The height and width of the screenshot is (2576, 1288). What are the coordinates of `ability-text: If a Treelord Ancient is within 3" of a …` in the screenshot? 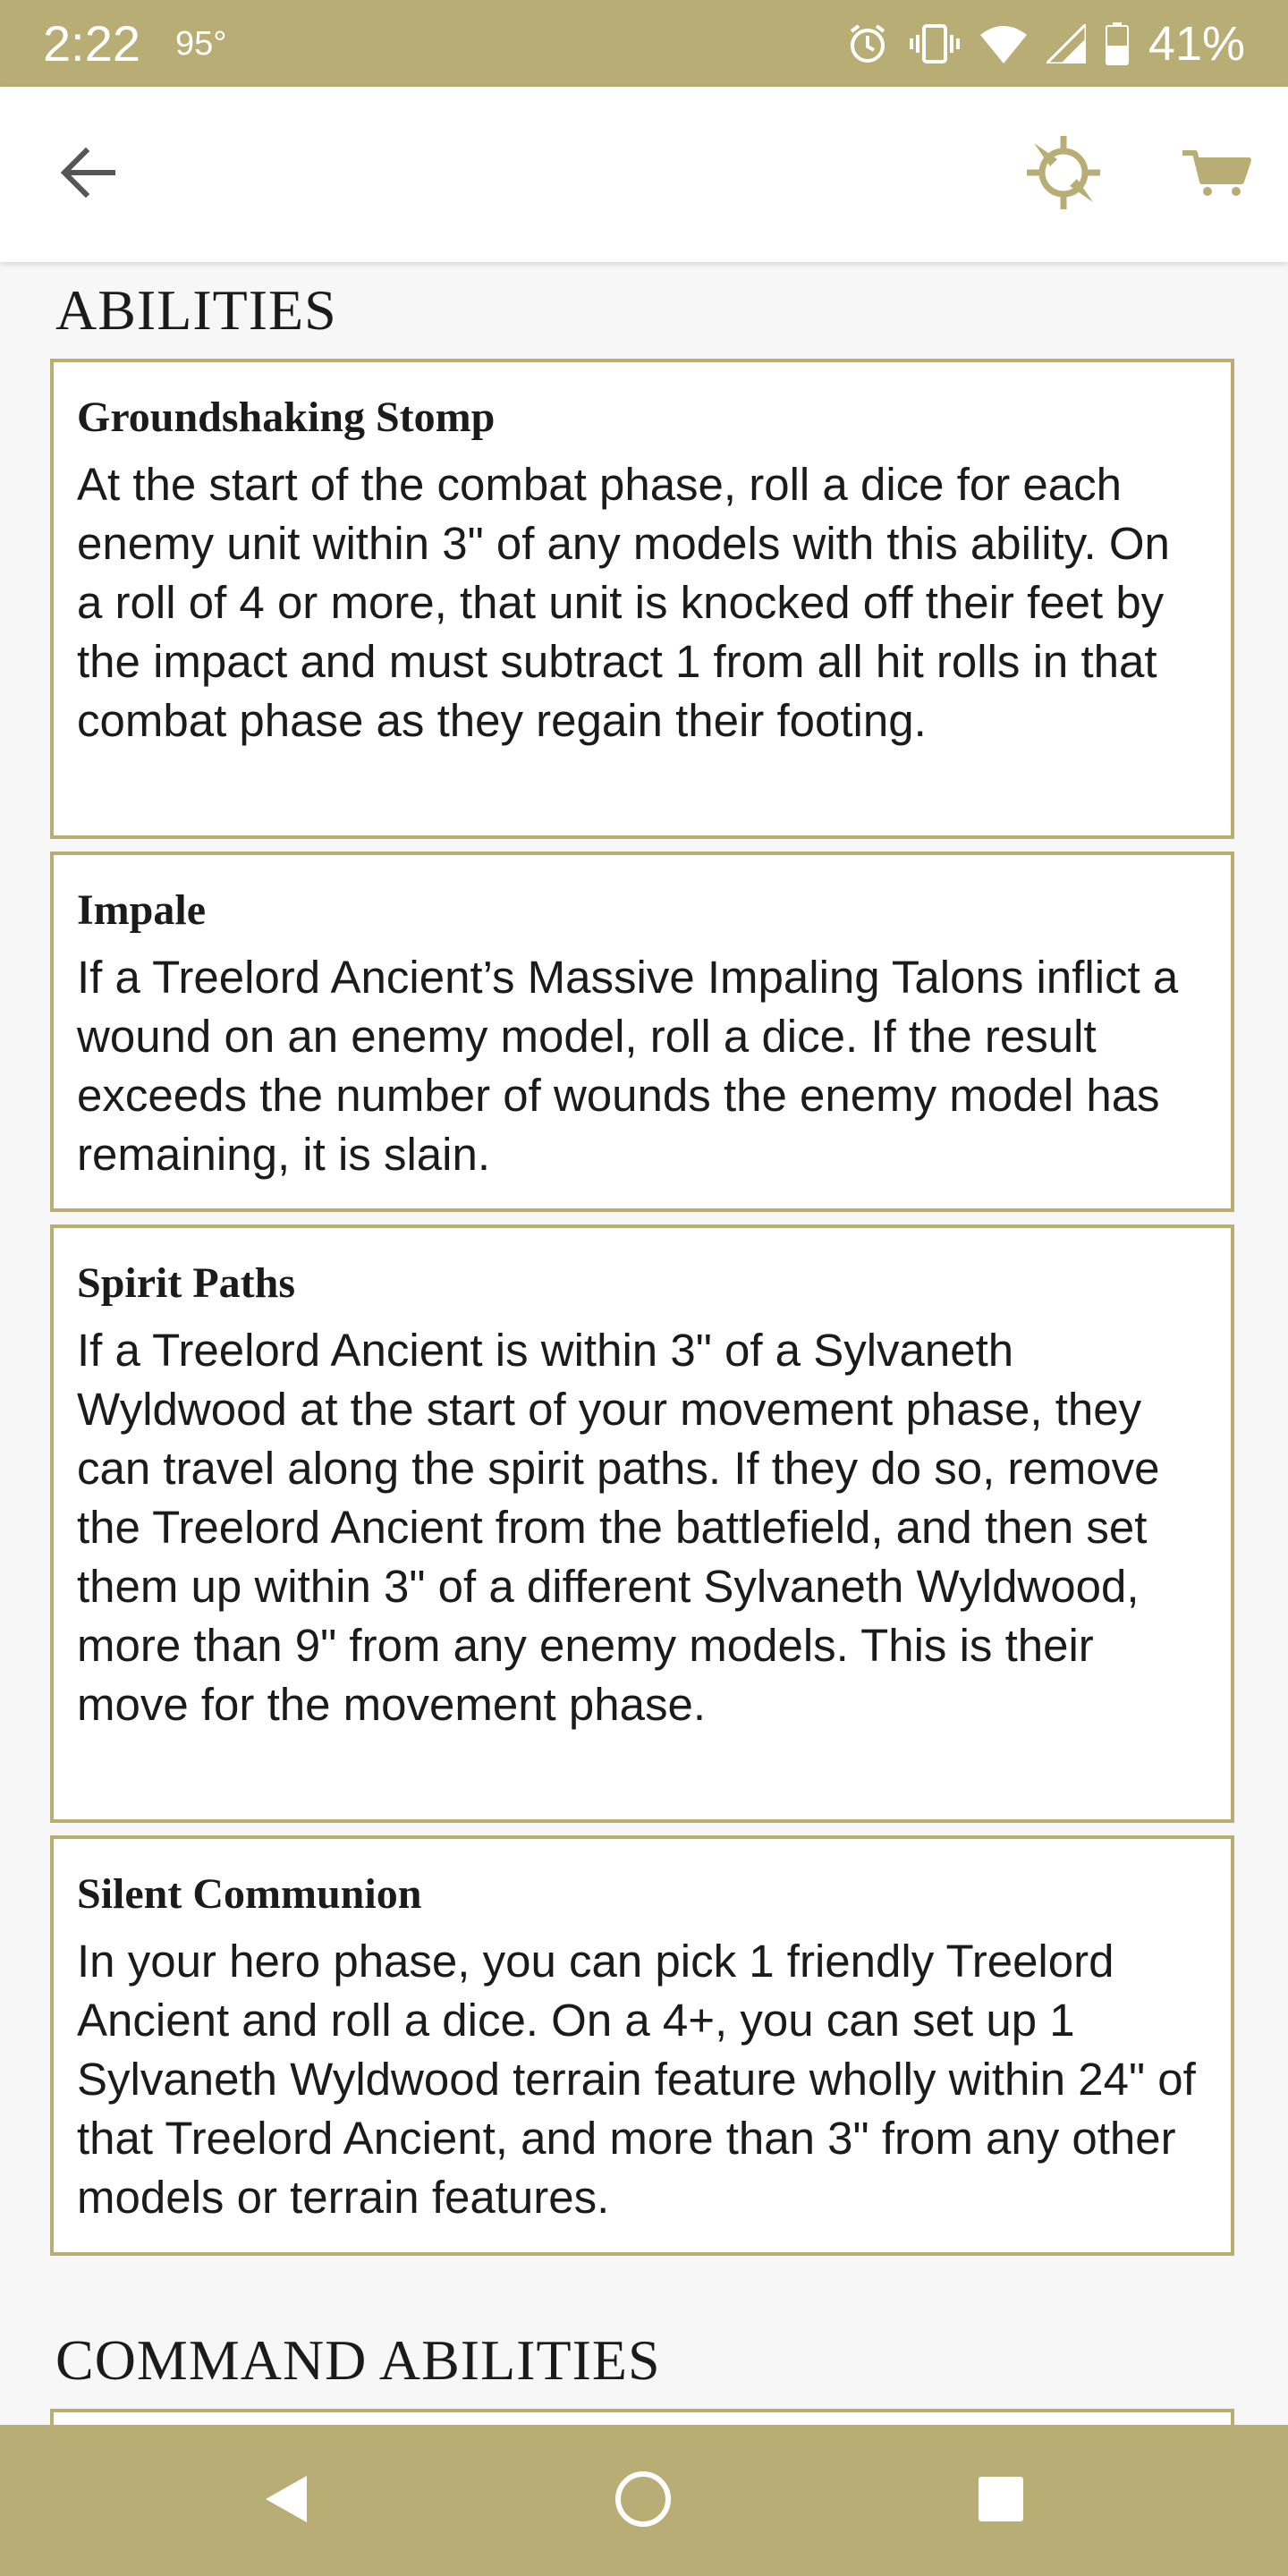 It's located at (618, 1527).